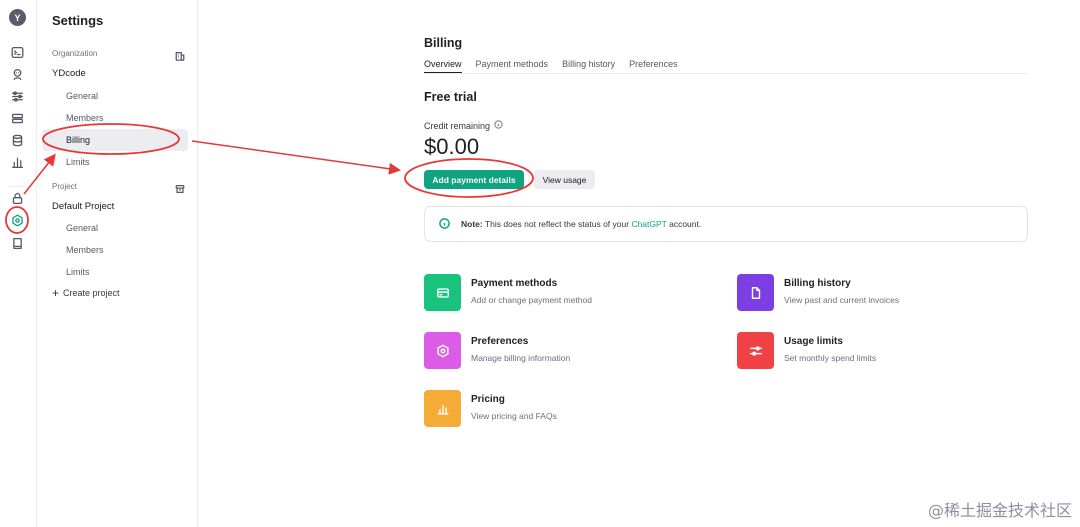 The image size is (1080, 527). I want to click on bar-chart-icon, so click(442, 408).